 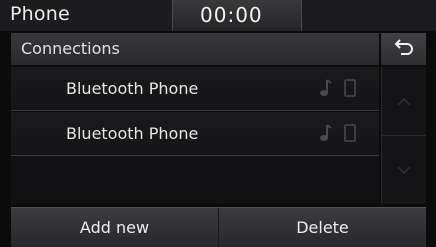 I want to click on back-button, so click(x=403, y=49).